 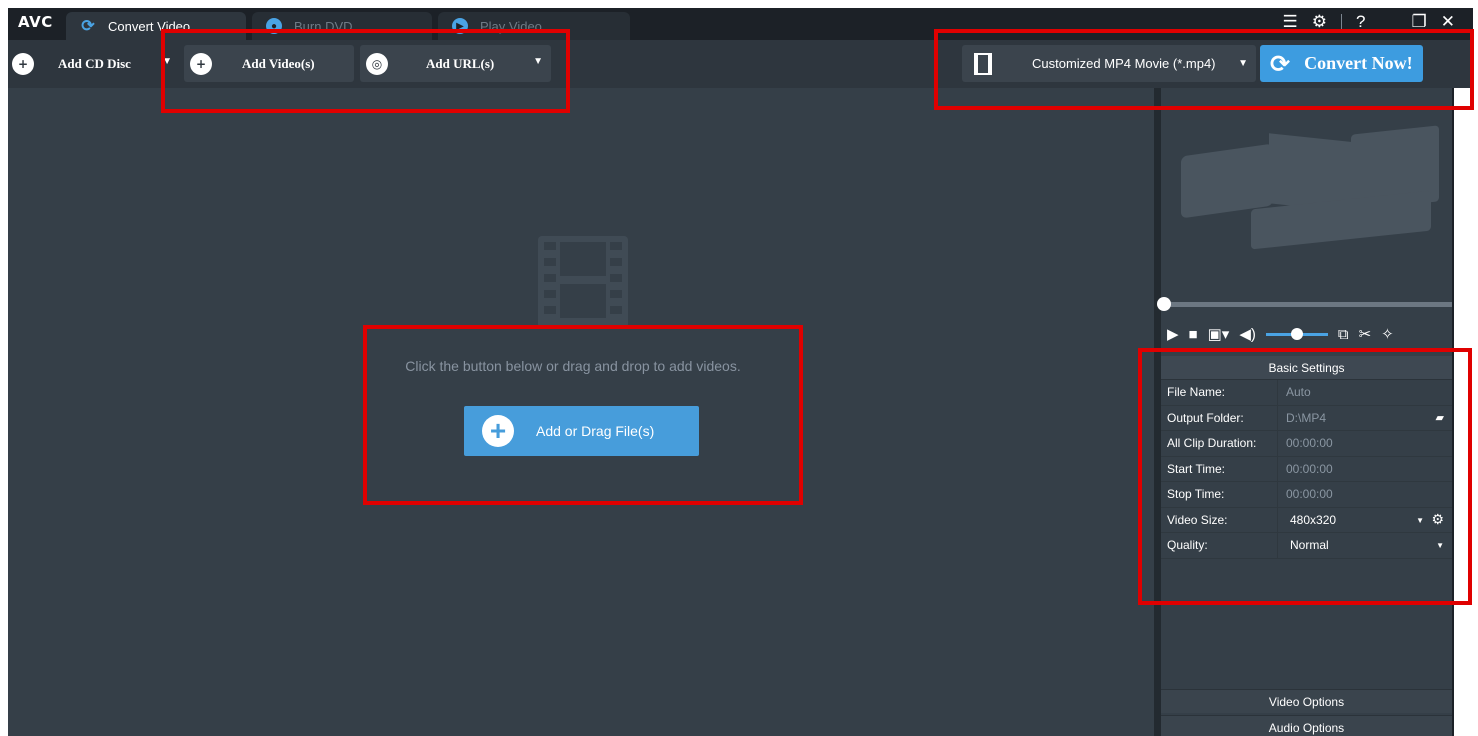 I want to click on divider, so click(x=1342, y=22).